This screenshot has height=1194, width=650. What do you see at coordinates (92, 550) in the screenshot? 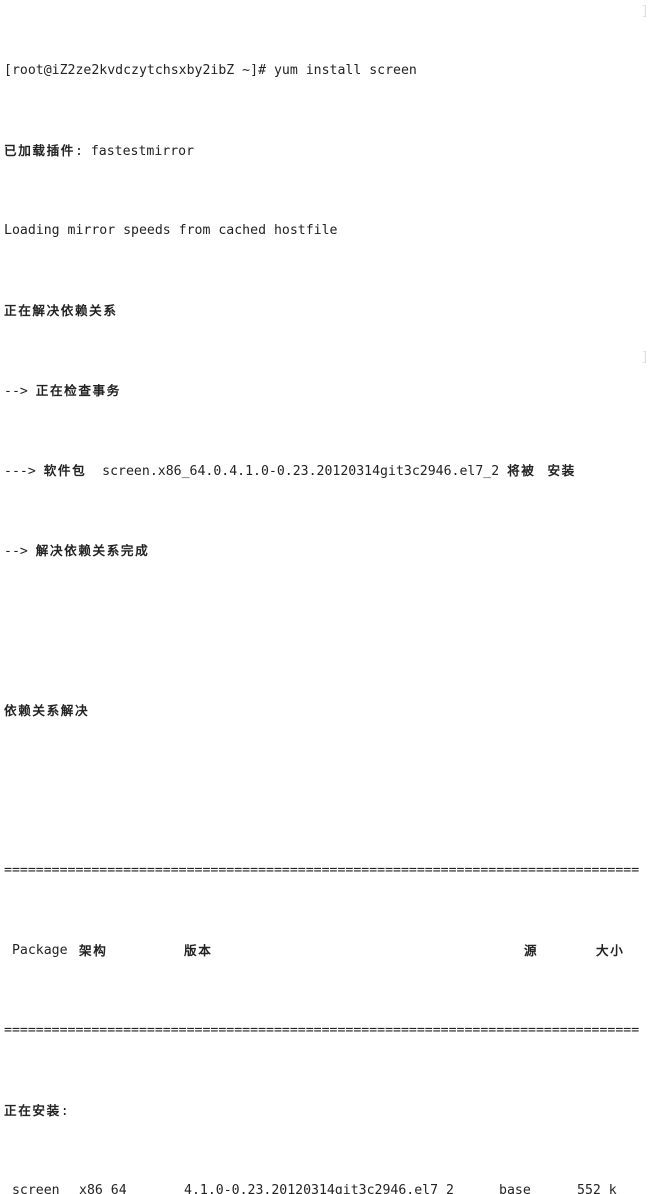
I see `deps-resolved-text: 解决依赖关系完成` at bounding box center [92, 550].